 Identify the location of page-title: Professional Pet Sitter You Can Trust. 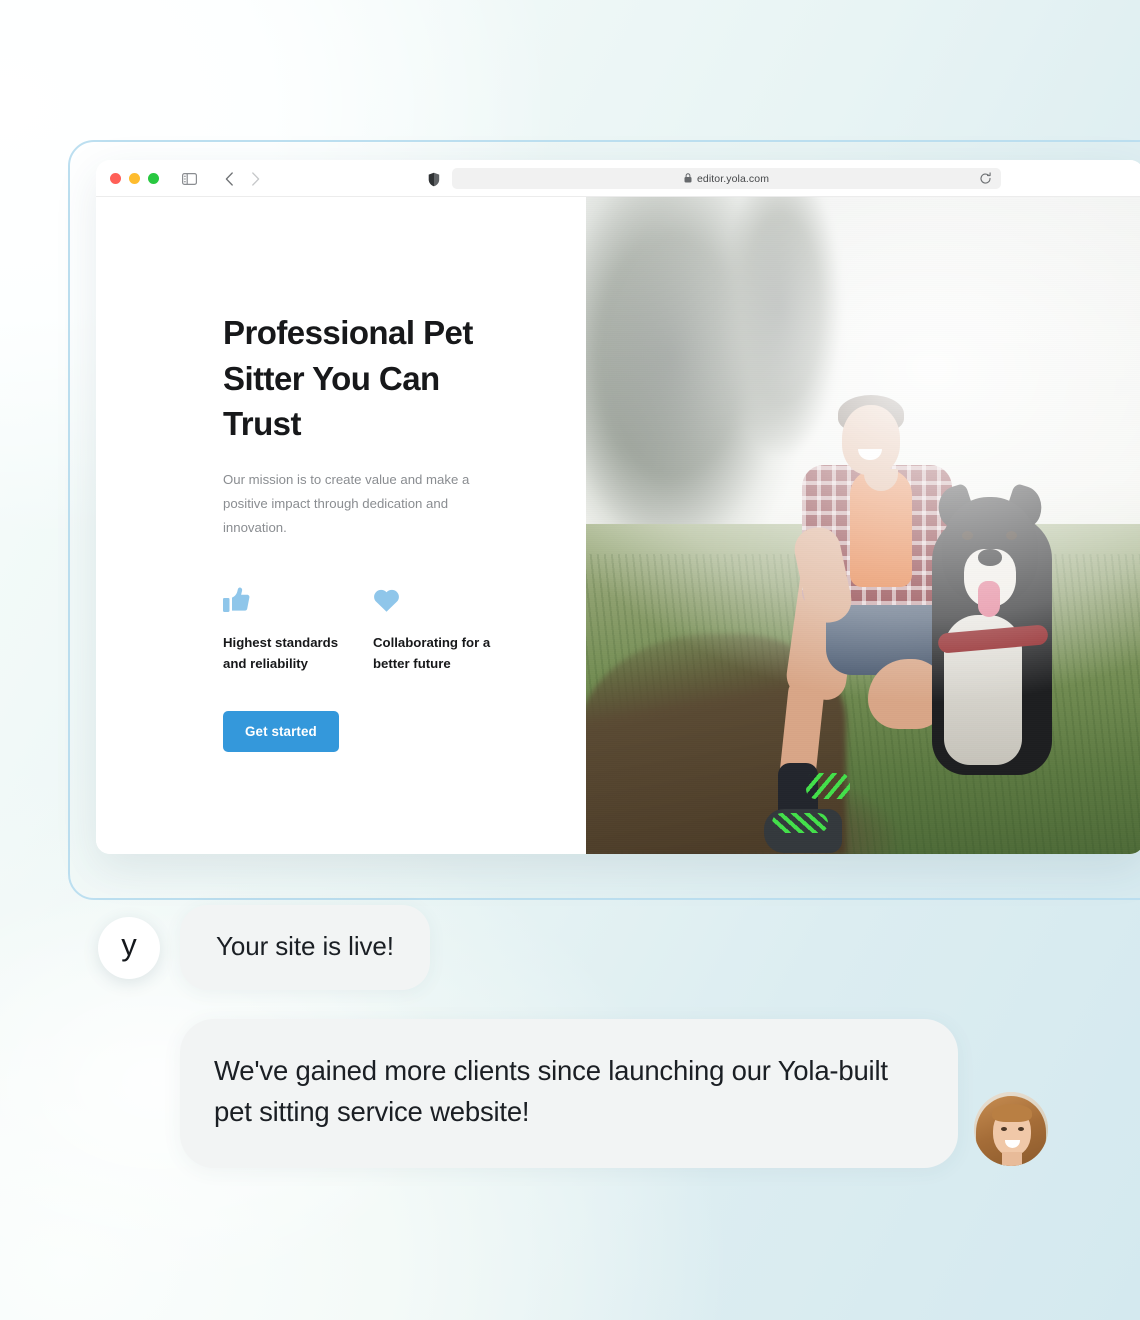
(348, 378).